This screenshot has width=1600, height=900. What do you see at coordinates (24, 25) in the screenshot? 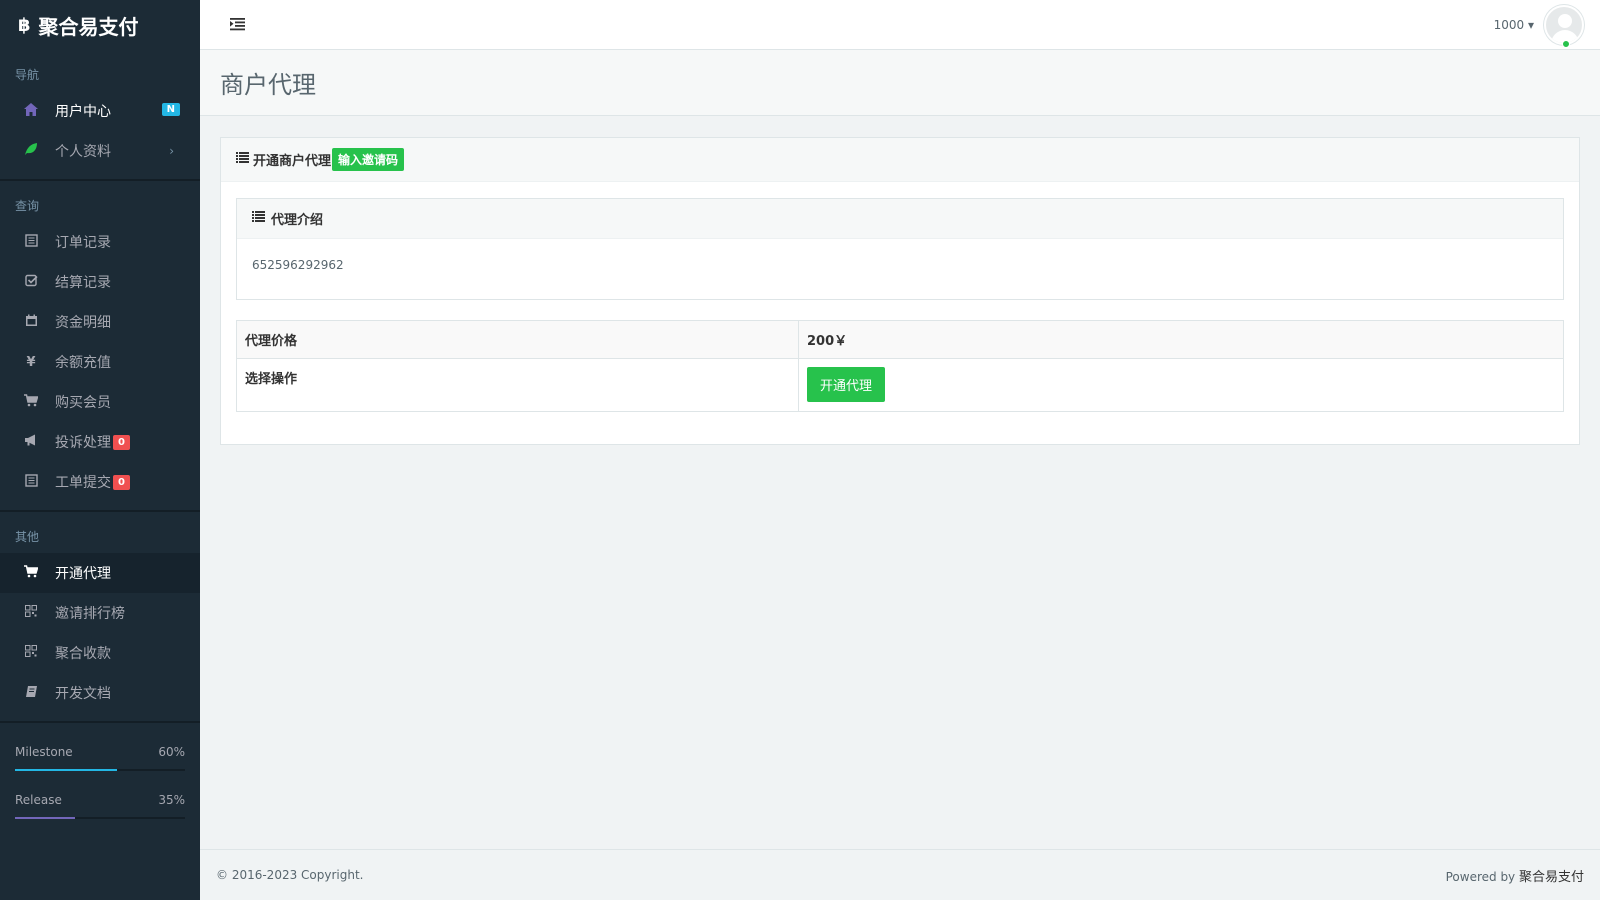
I see `bitcoin-logo-icon: ฿` at bounding box center [24, 25].